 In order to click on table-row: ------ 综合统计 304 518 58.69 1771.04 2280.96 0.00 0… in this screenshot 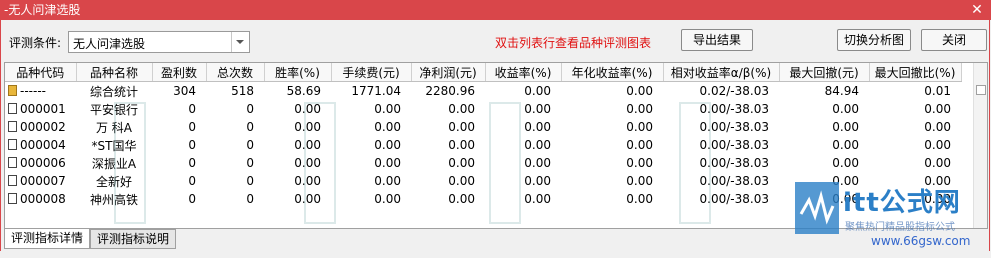, I will do `click(483, 91)`.